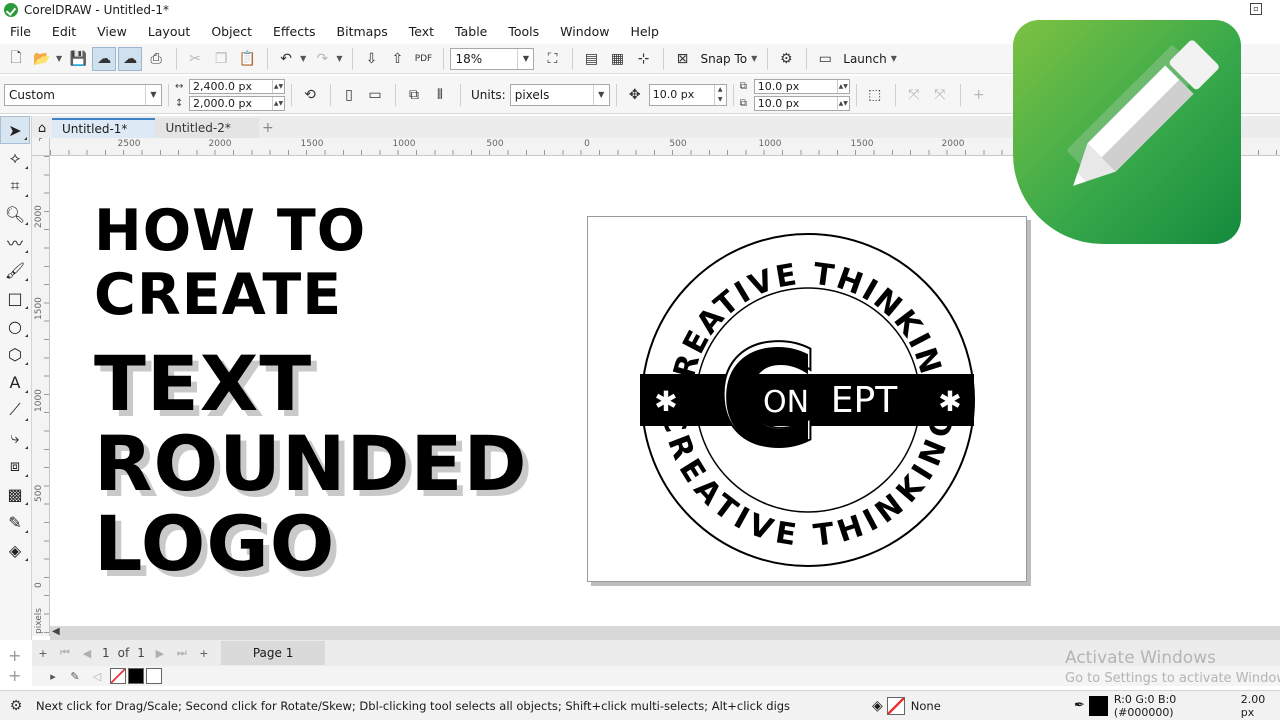  I want to click on menu-effects: Effects, so click(294, 31).